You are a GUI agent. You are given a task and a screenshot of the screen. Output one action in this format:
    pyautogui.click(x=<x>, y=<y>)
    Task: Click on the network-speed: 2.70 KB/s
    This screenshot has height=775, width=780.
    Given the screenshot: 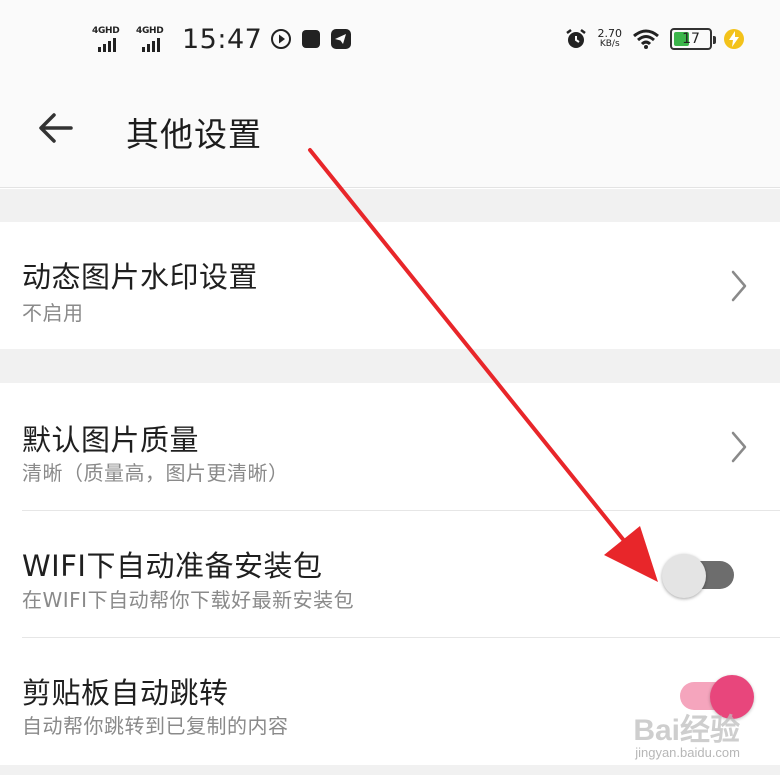 What is the action you would take?
    pyautogui.click(x=610, y=39)
    